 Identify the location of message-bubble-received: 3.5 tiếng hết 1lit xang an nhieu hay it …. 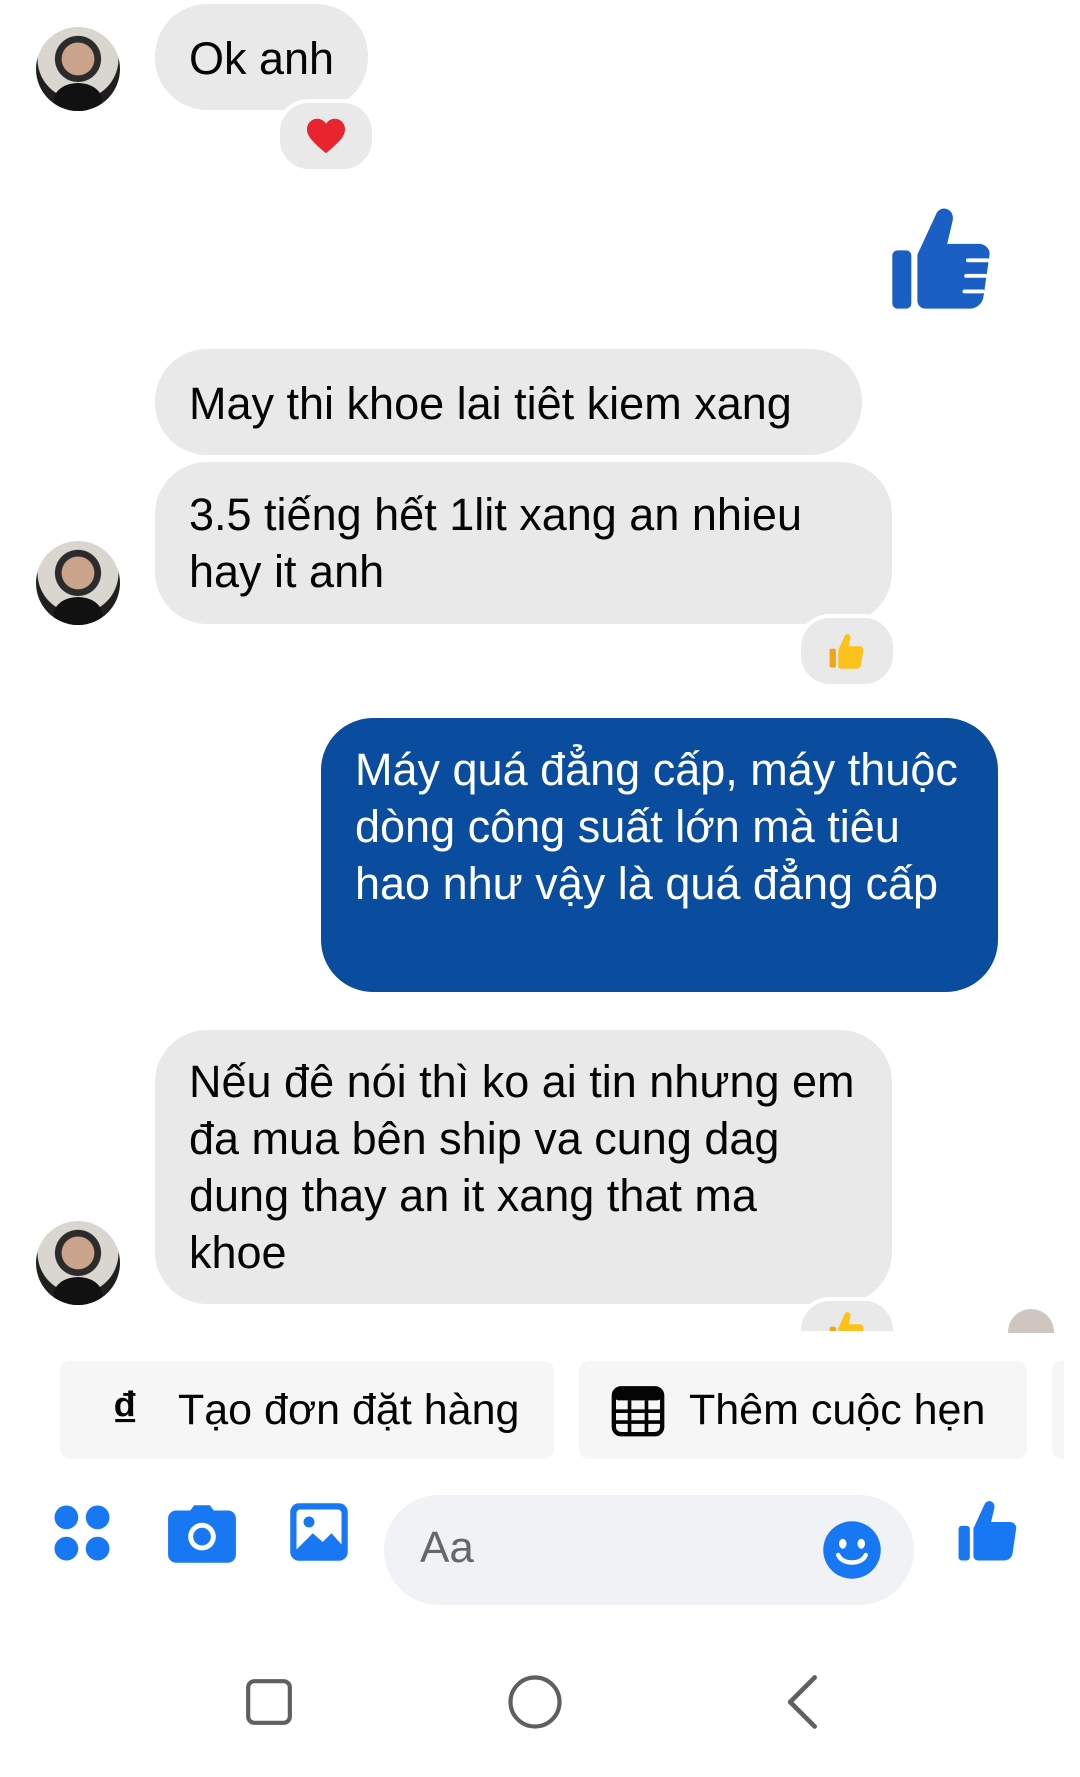
(523, 543).